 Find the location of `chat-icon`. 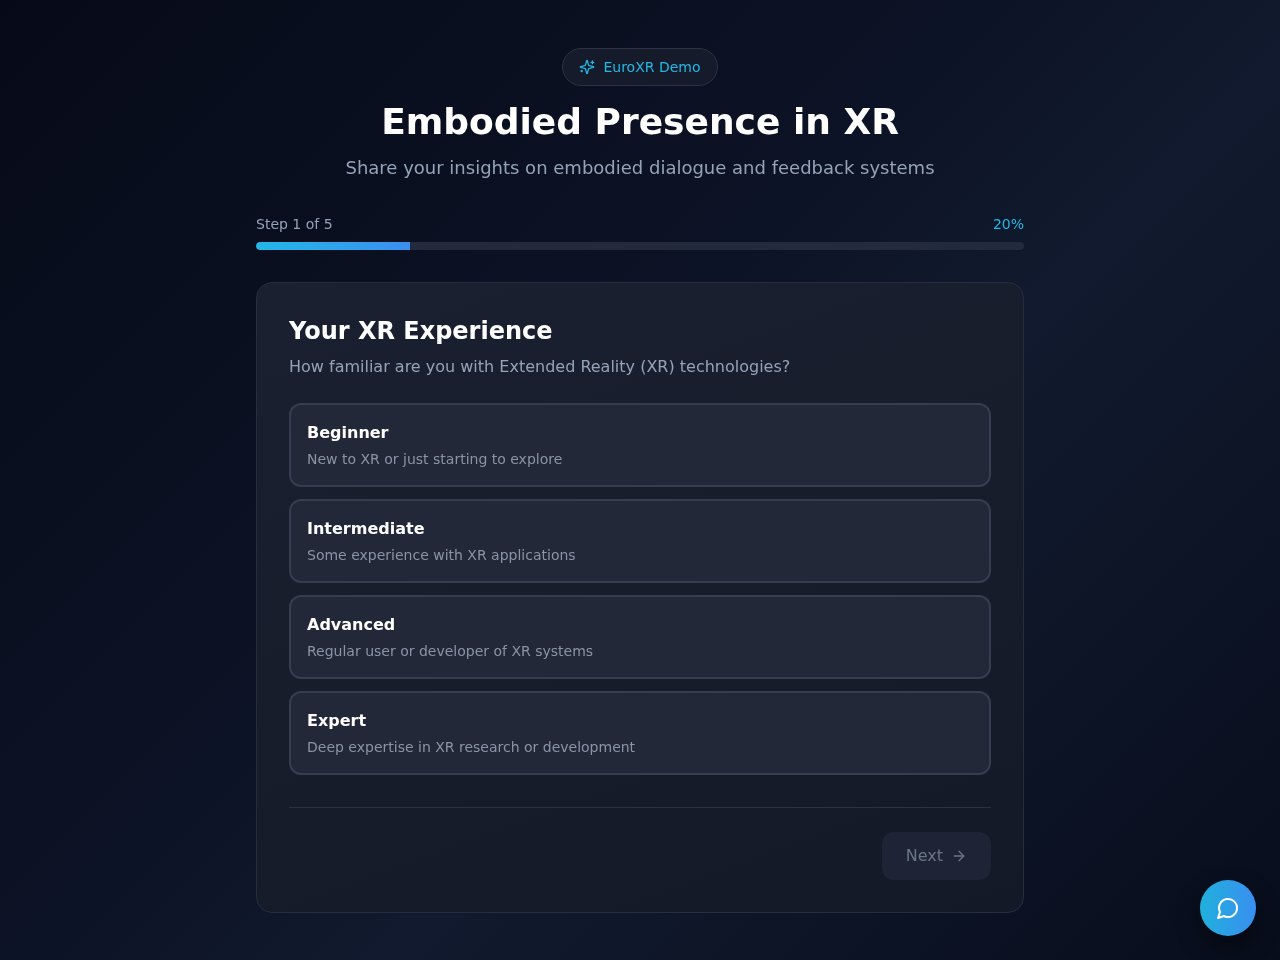

chat-icon is located at coordinates (1228, 908).